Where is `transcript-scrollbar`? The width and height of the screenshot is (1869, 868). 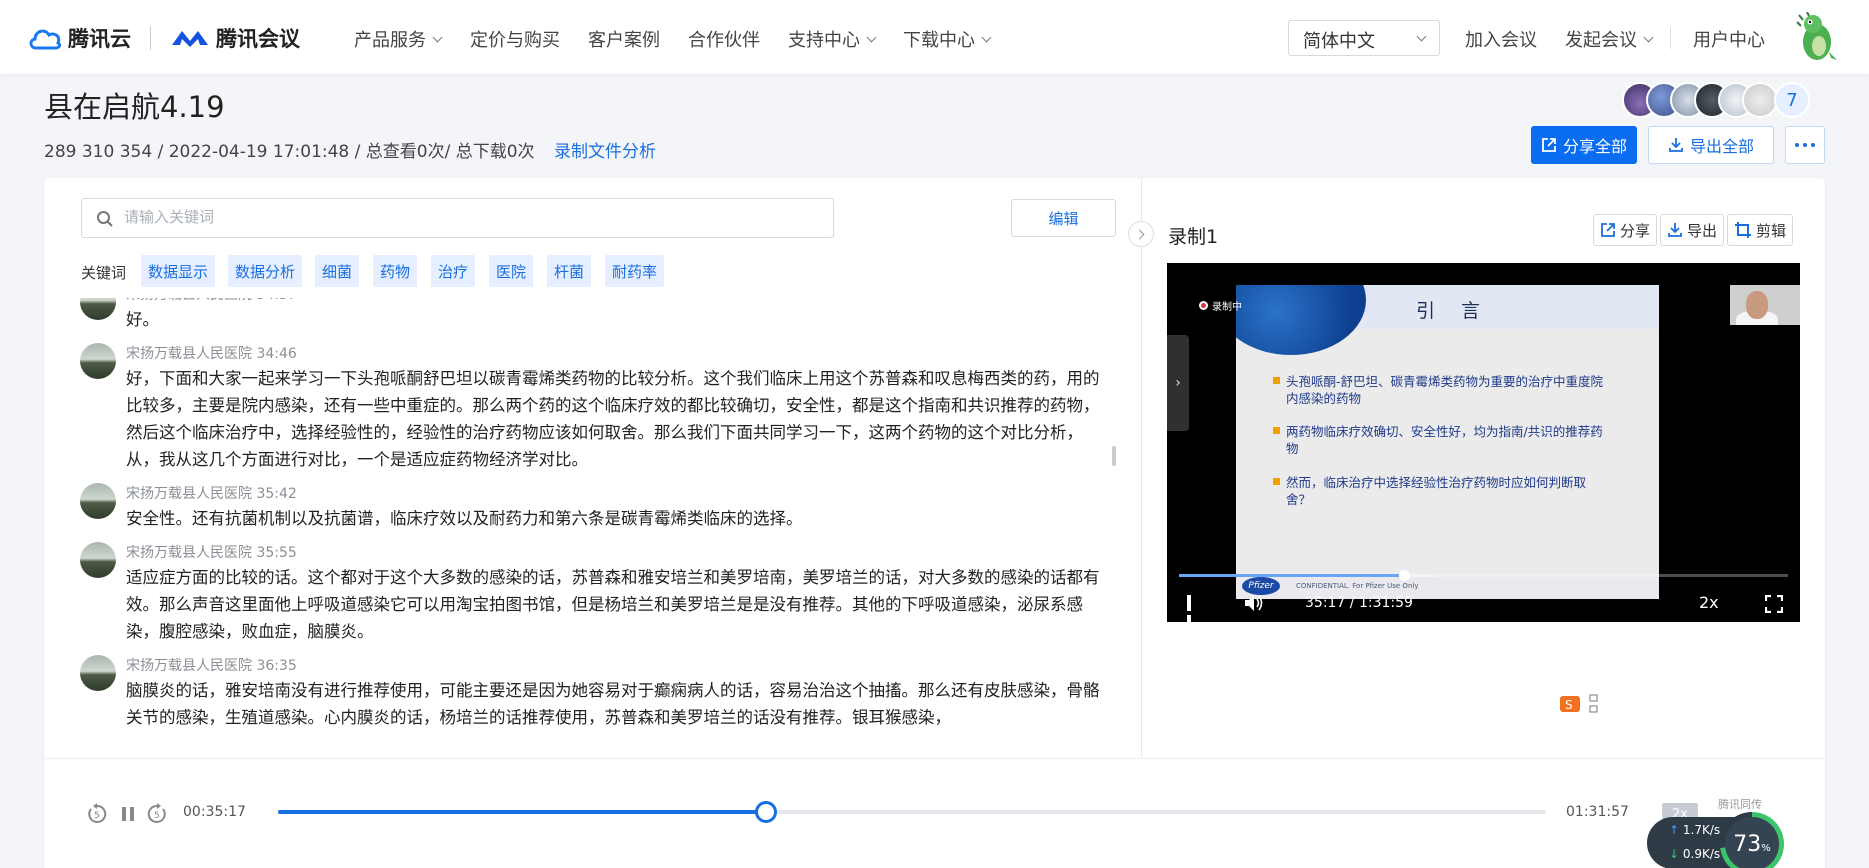 transcript-scrollbar is located at coordinates (1114, 456).